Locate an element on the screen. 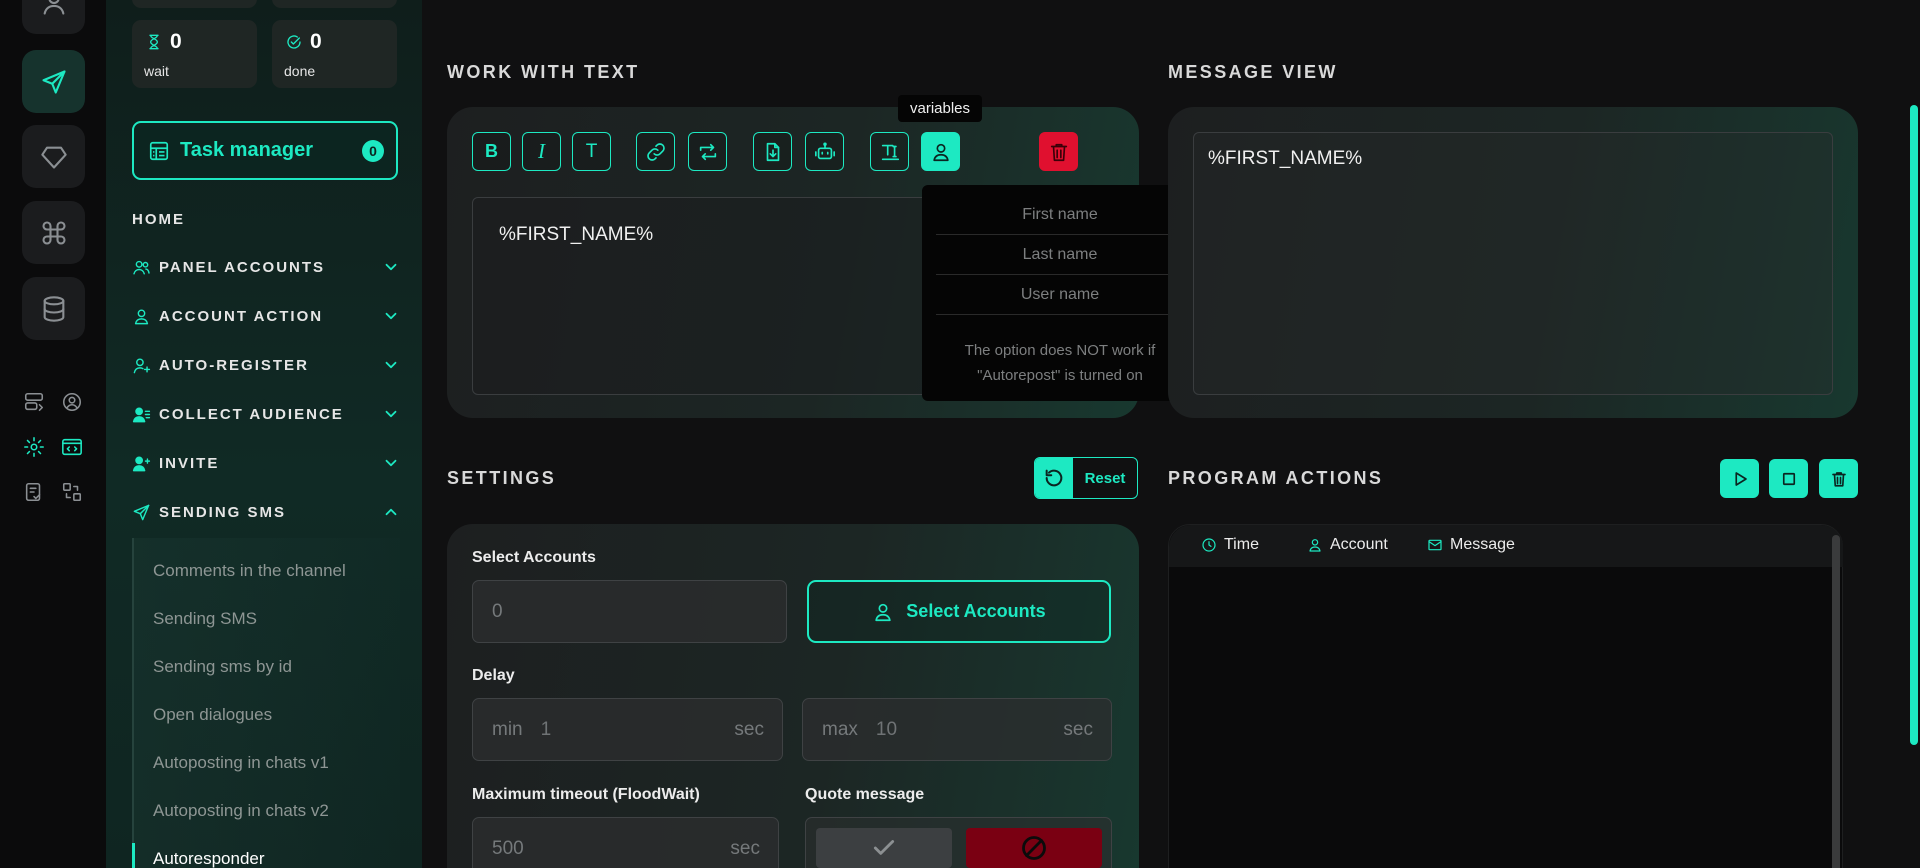  link-button is located at coordinates (655, 151).